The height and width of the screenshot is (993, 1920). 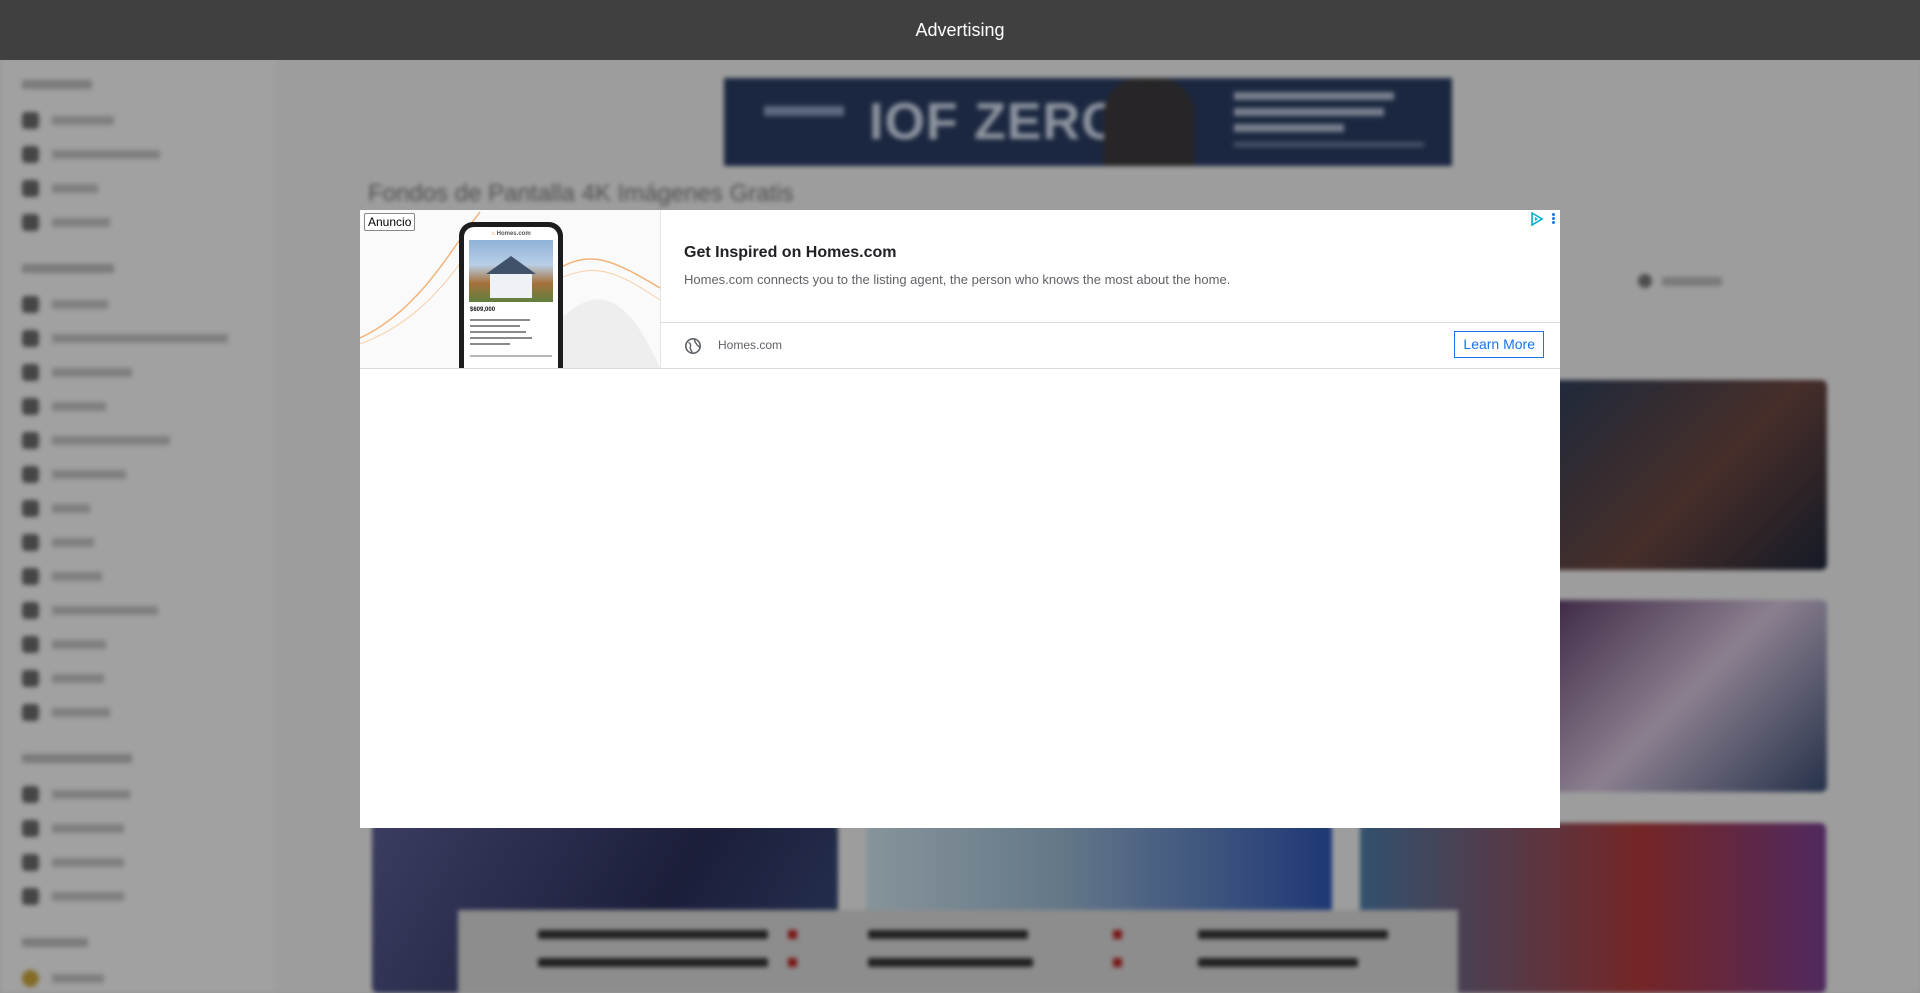 I want to click on phone-mockup: ⌂ Homes.com $609,000, so click(x=511, y=295).